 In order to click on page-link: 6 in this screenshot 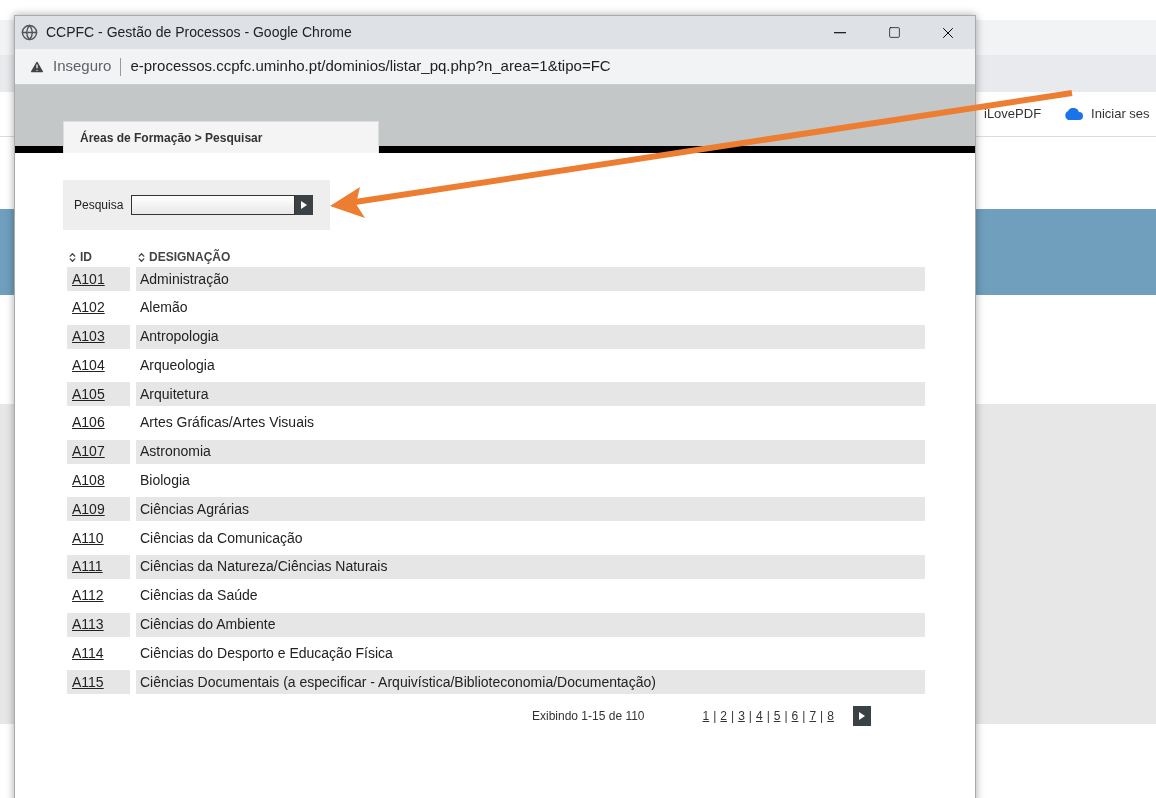, I will do `click(795, 715)`.